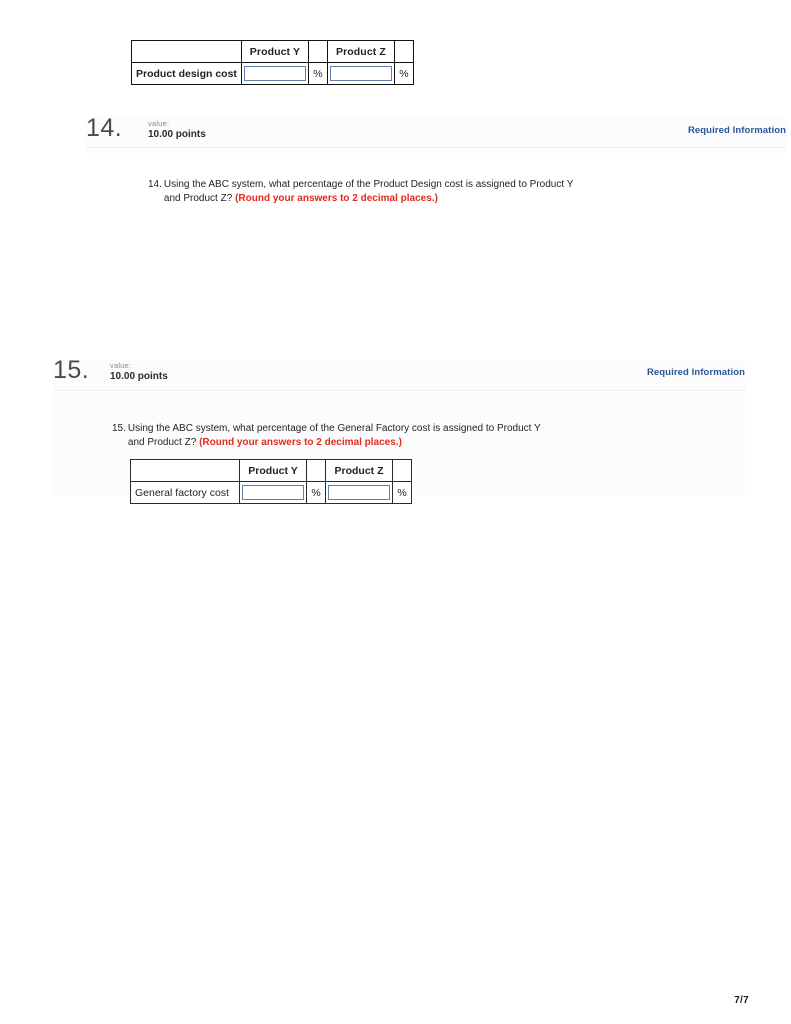 The image size is (791, 1024). I want to click on row-label-general-factory-cost: General factory cost, so click(185, 492).